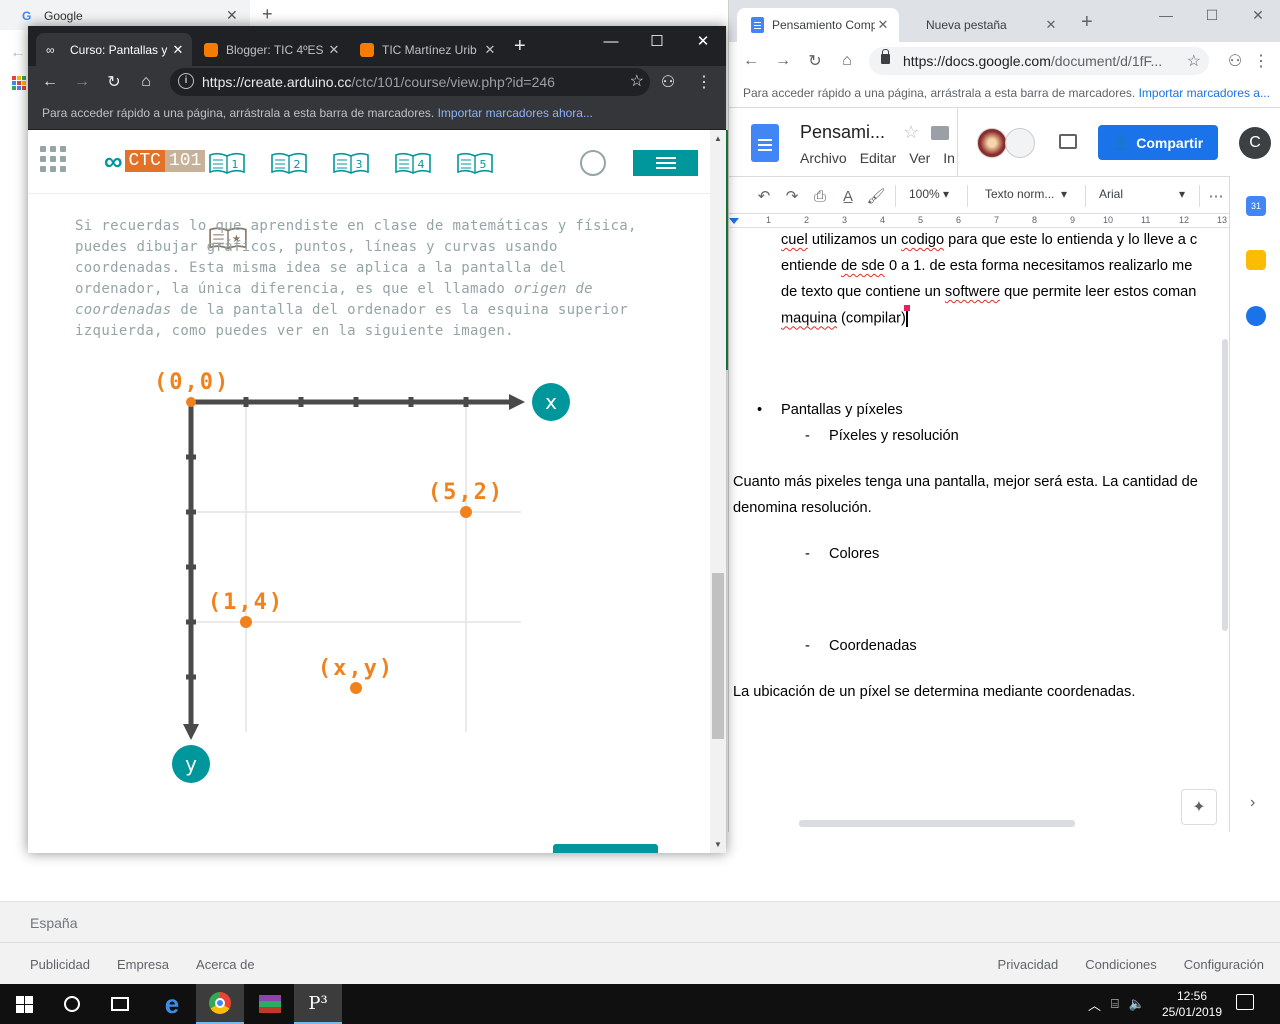 Image resolution: width=1280 pixels, height=1024 pixels. What do you see at coordinates (734, 221) in the screenshot?
I see `indent-marker-icon` at bounding box center [734, 221].